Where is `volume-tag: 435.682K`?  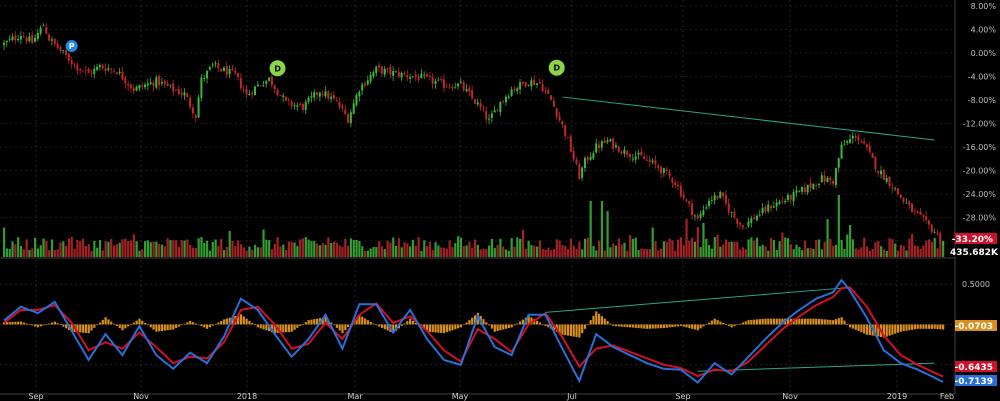
volume-tag: 435.682K is located at coordinates (974, 253).